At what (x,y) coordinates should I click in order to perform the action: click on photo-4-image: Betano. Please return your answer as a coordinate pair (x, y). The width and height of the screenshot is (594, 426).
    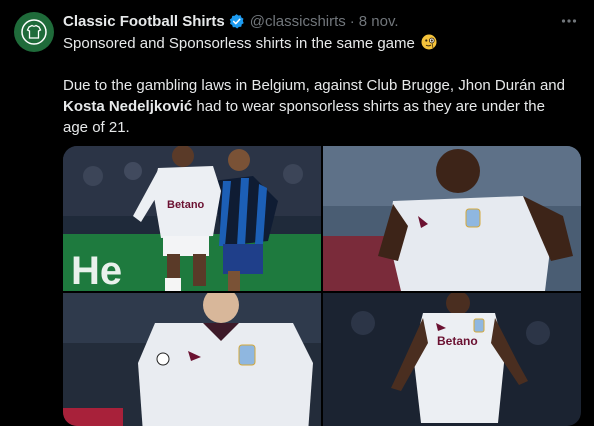
    Looking at the image, I should click on (452, 359).